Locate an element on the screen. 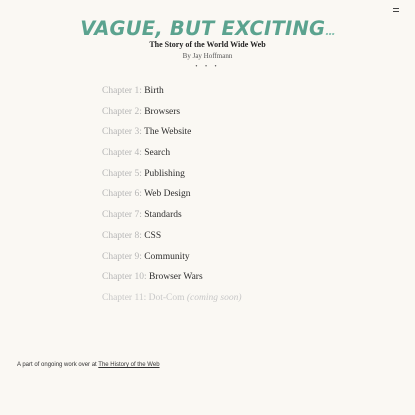 Image resolution: width=415 pixels, height=415 pixels. chapter-link-6: Chapter 6: Web Design is located at coordinates (172, 197).